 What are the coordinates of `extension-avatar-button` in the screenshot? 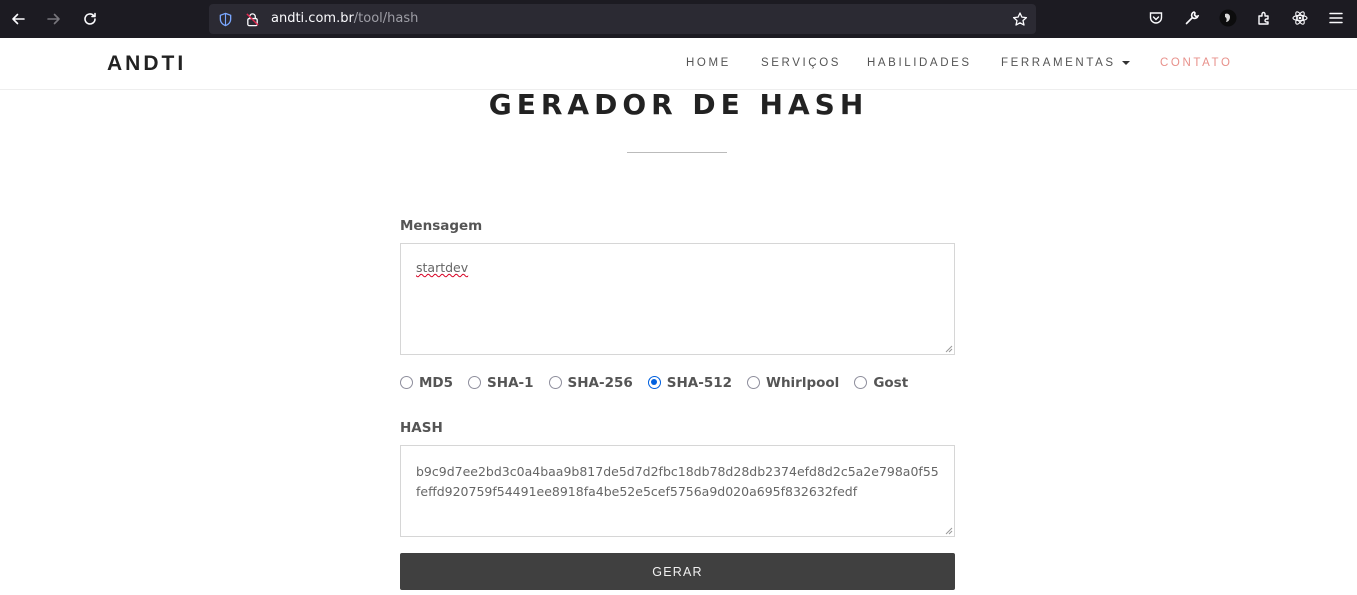 It's located at (1228, 18).